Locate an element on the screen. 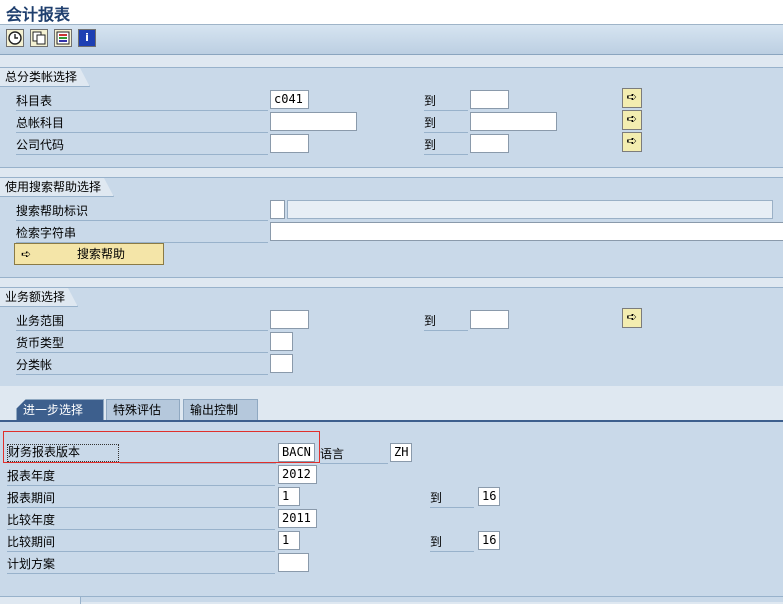  plan-version-label: 计划方案 is located at coordinates (141, 564).